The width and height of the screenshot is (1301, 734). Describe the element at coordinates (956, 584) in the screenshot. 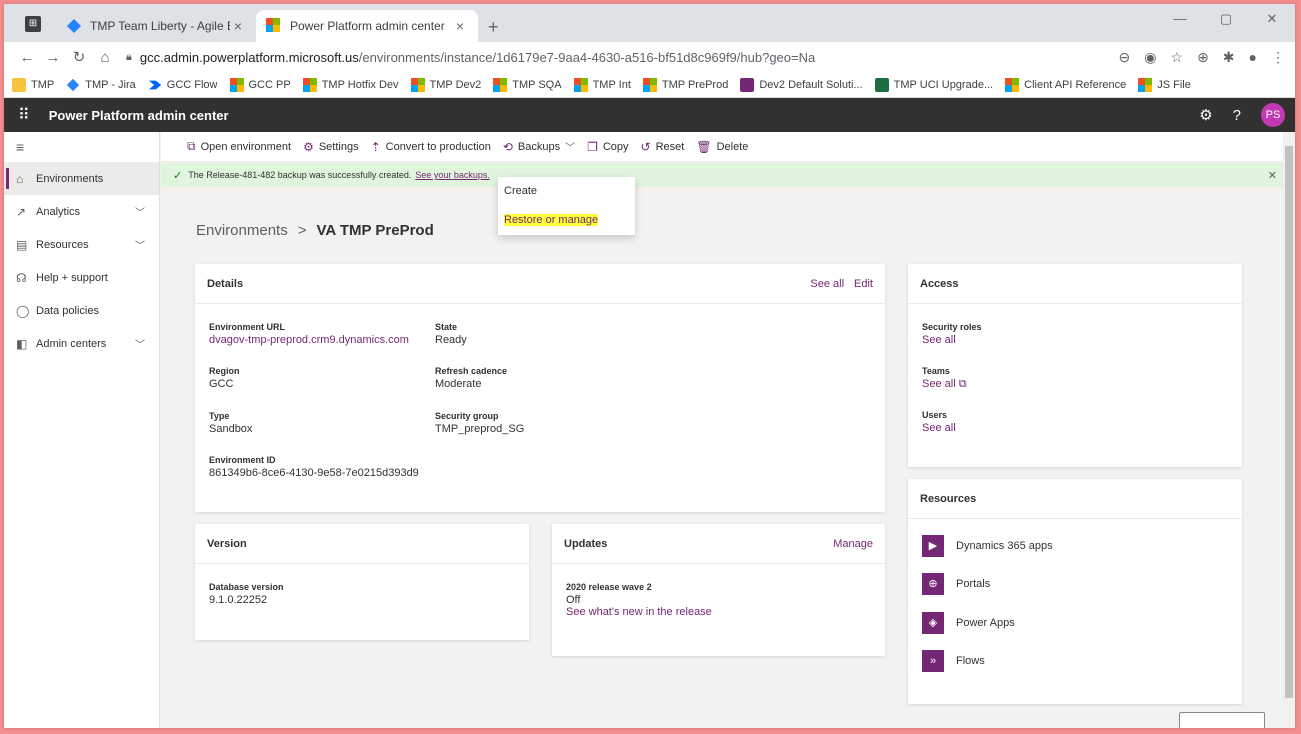

I see `resource-item-portals: ⊕ Portals` at that location.